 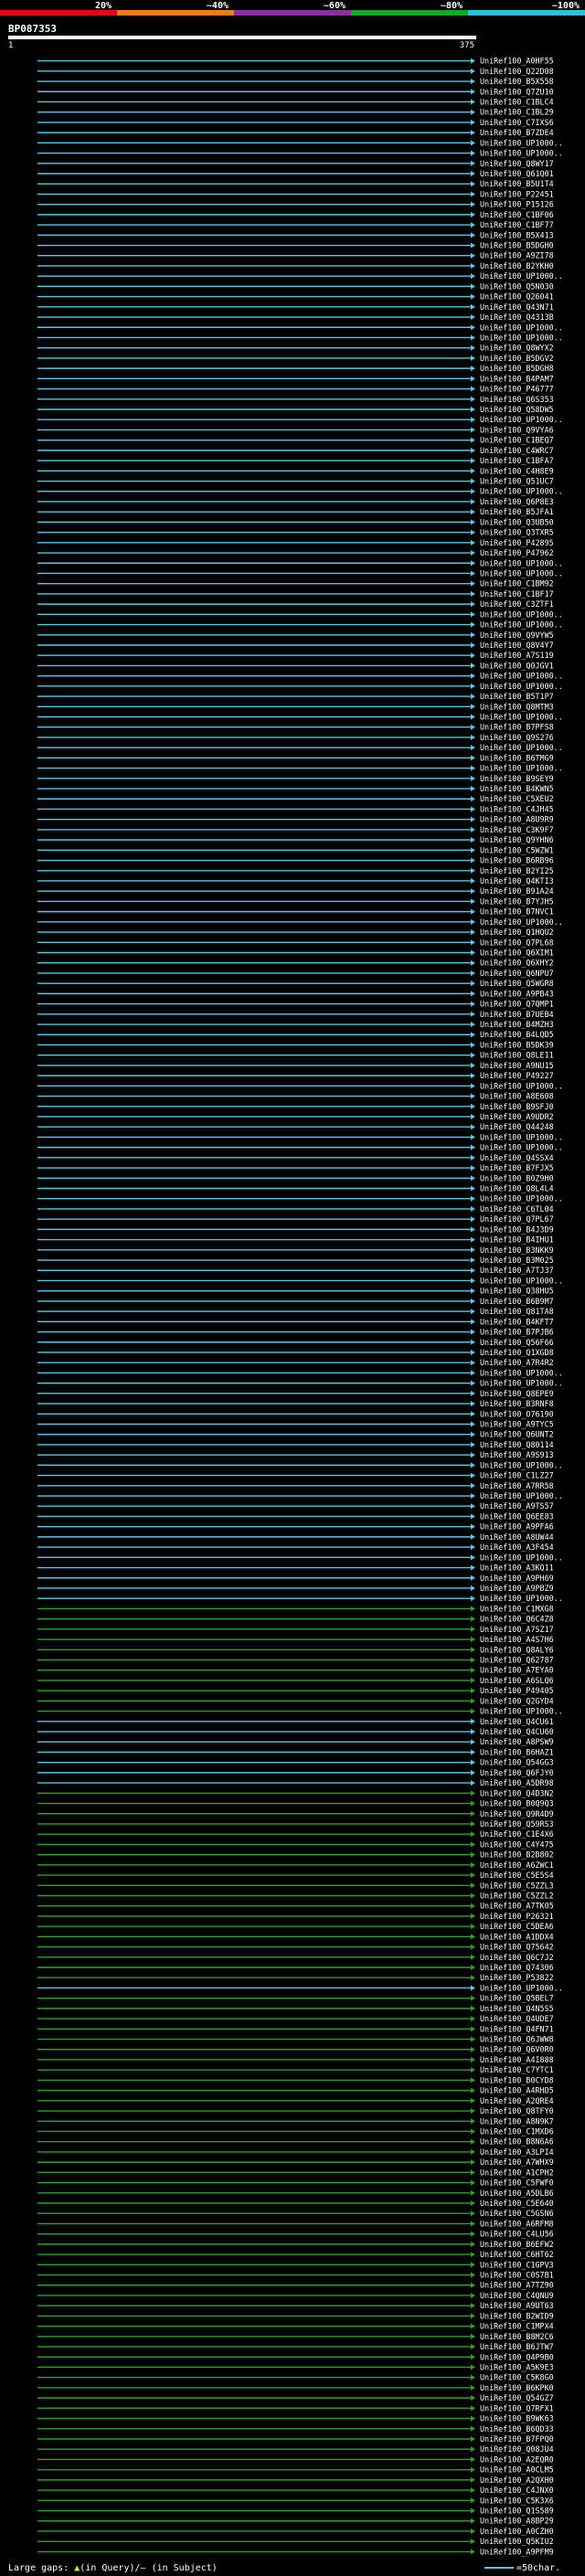 What do you see at coordinates (517, 245) in the screenshot?
I see `hit-label: UniRef100_B5DGH0` at bounding box center [517, 245].